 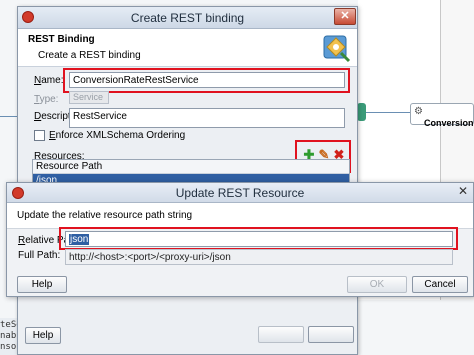 What do you see at coordinates (240, 216) in the screenshot?
I see `dialog-description-area: Update the relative resource path string` at bounding box center [240, 216].